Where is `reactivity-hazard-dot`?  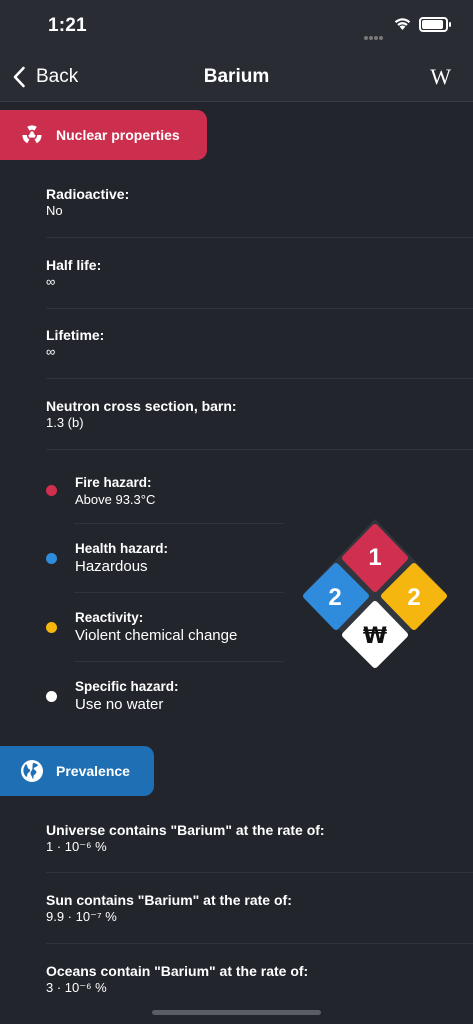 reactivity-hazard-dot is located at coordinates (51, 627).